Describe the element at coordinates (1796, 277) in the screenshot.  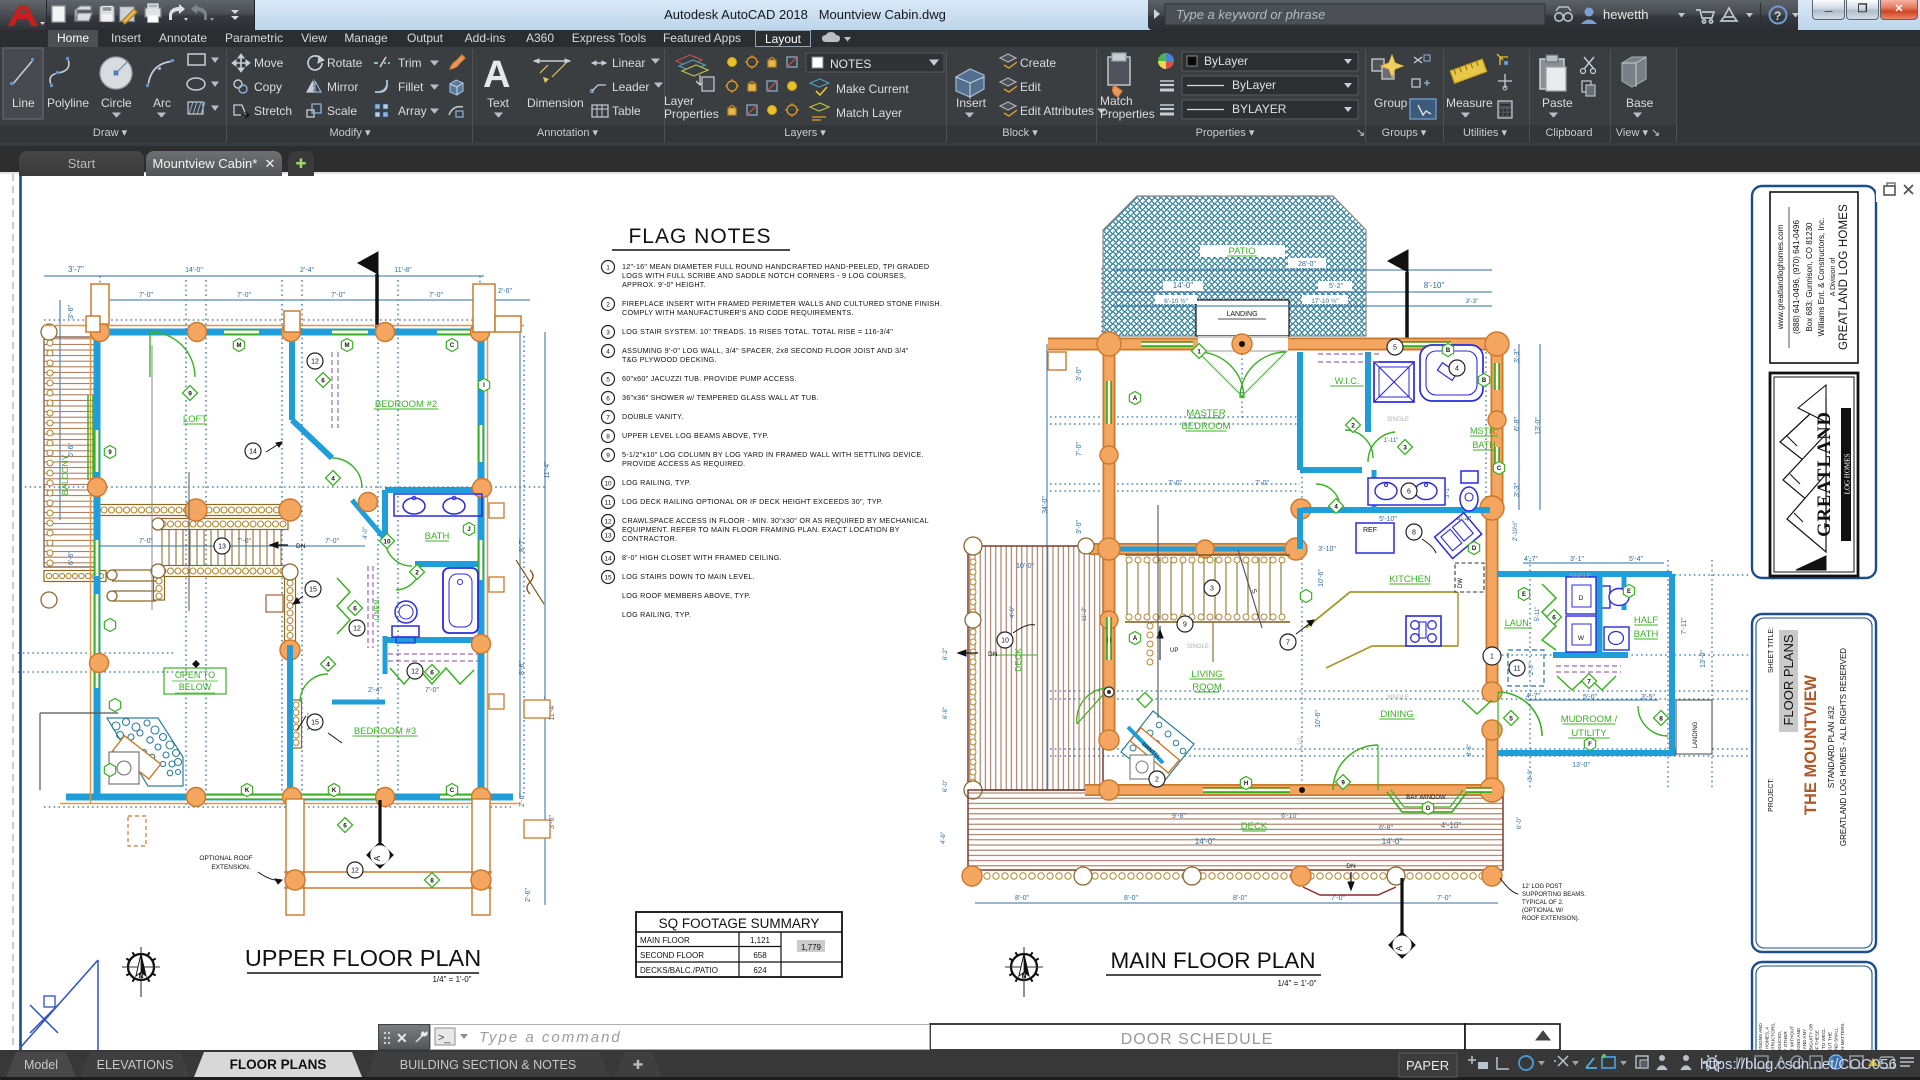
I see `svg-text: (888) 641-0496, (970) 641-0496` at that location.